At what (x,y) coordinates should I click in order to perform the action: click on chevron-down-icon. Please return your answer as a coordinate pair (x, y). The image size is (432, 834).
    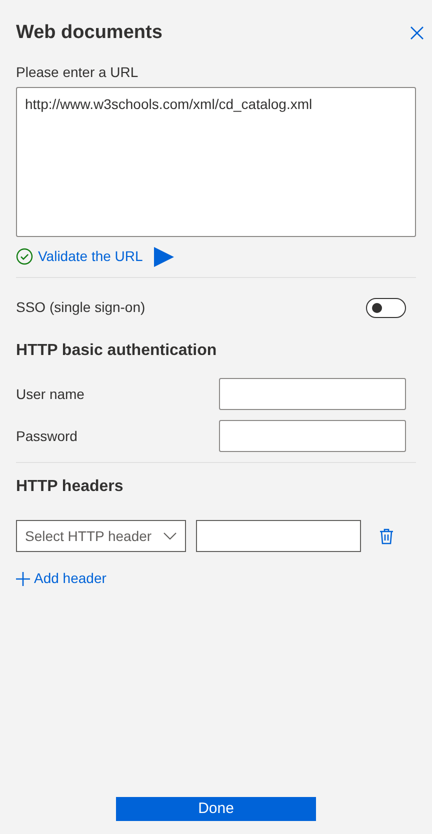
    Looking at the image, I should click on (170, 536).